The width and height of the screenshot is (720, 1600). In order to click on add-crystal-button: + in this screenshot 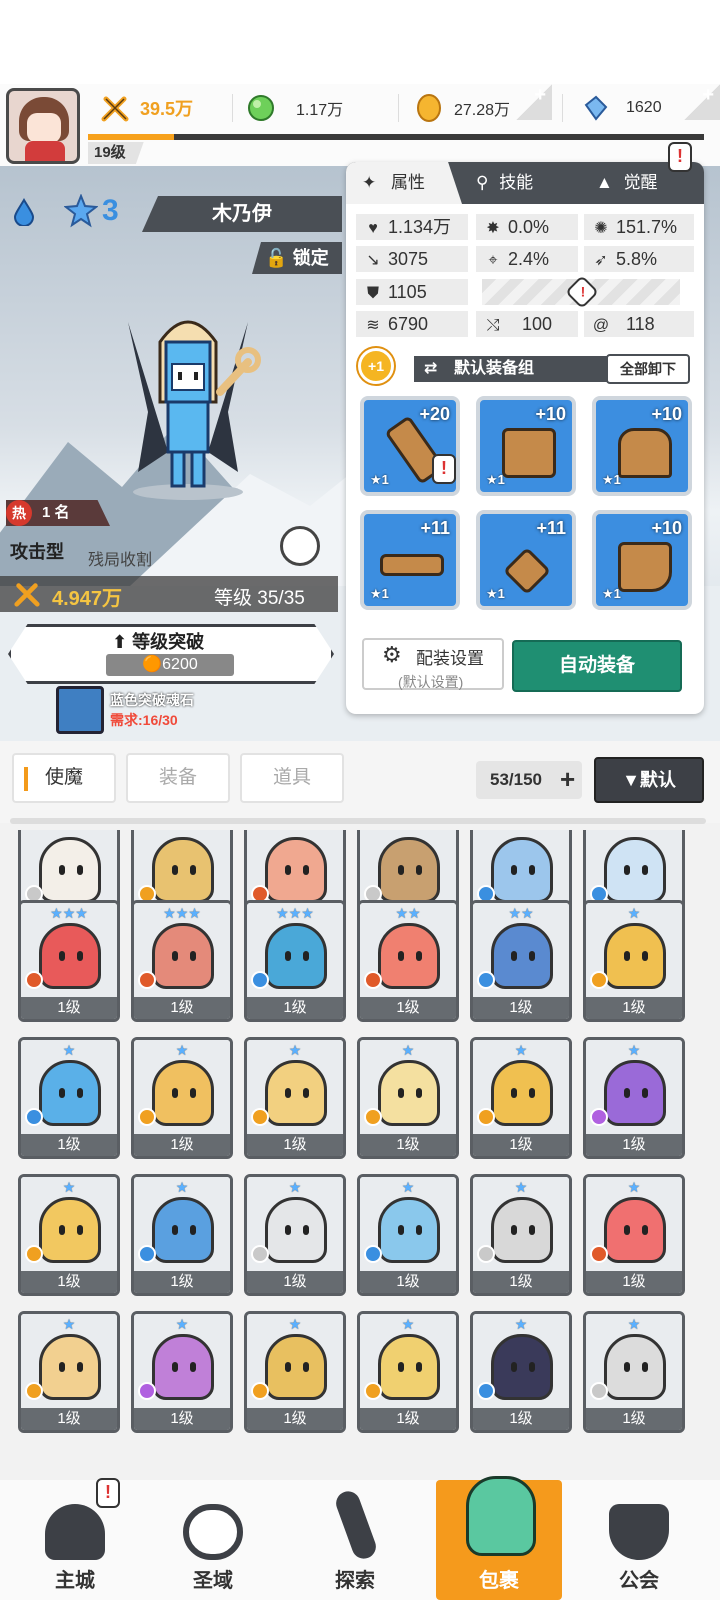, I will do `click(702, 102)`.